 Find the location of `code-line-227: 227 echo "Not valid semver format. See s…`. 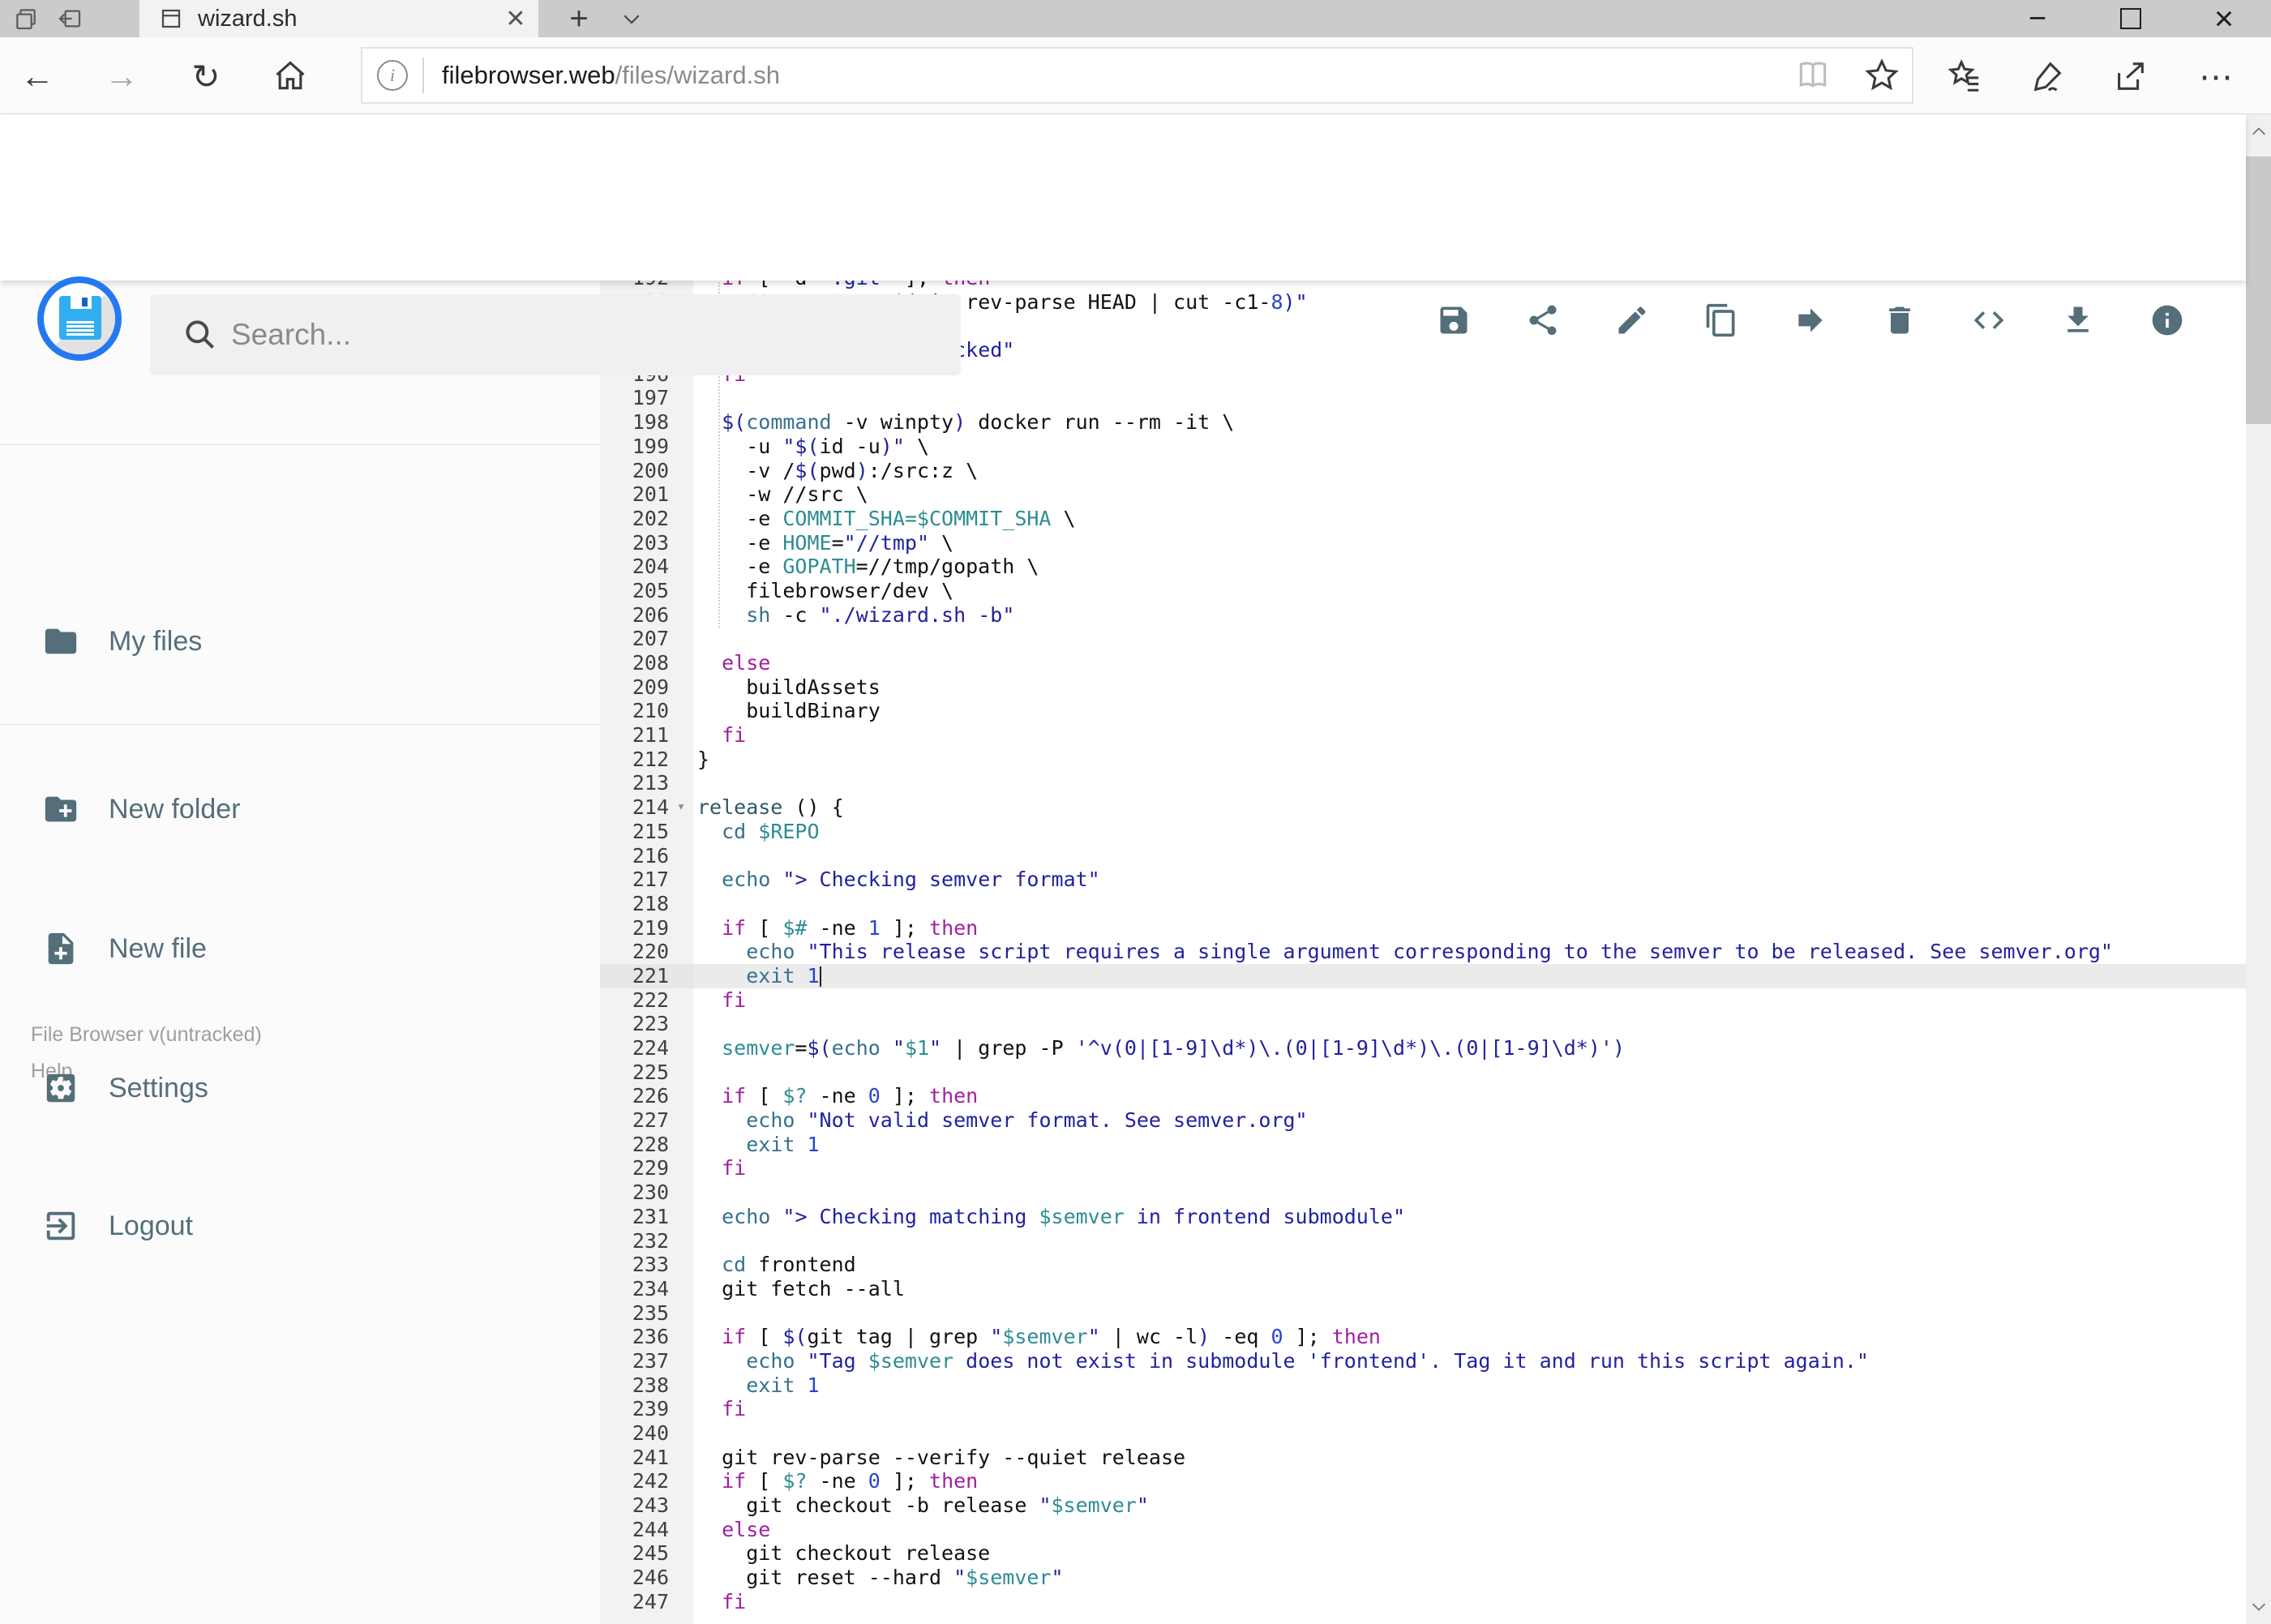

code-line-227: 227 echo "Not valid semver format. See s… is located at coordinates (1423, 1120).